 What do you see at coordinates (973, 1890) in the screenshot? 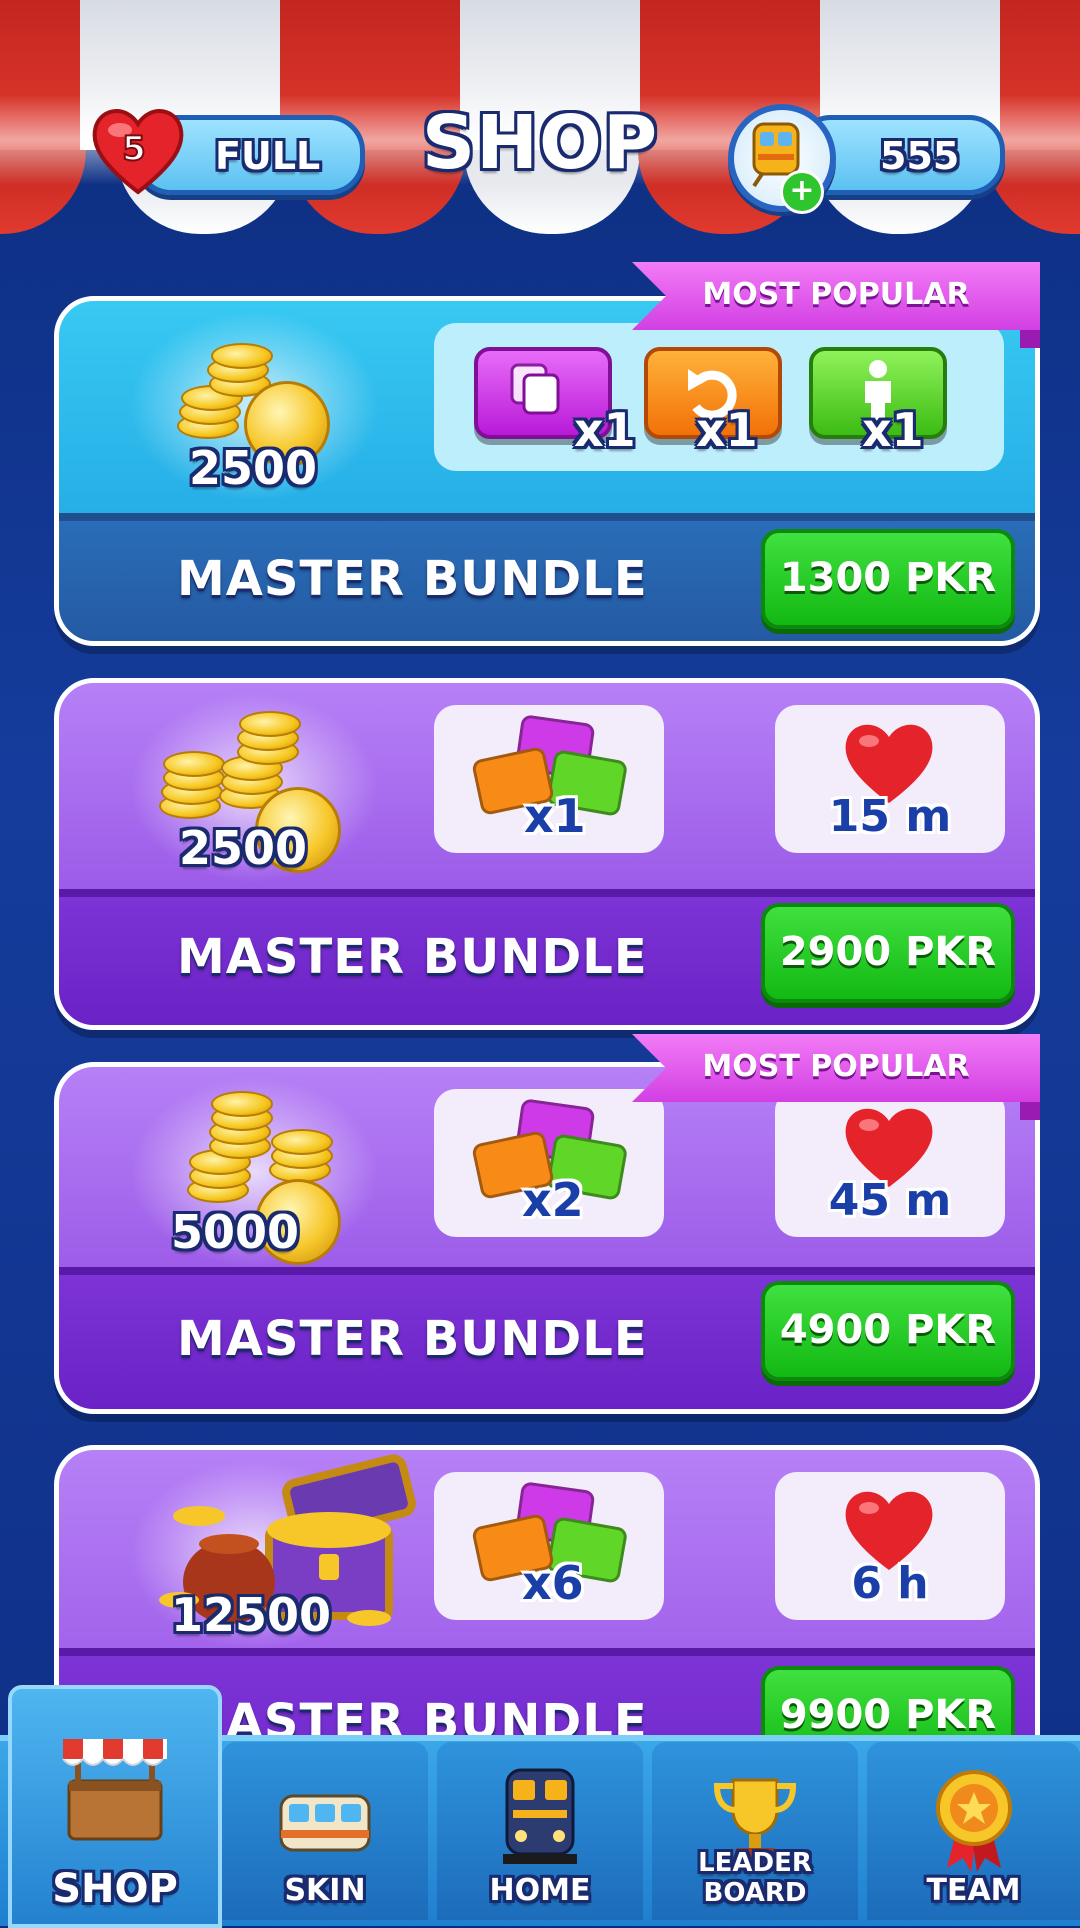
I see `nav-label: TEAM` at bounding box center [973, 1890].